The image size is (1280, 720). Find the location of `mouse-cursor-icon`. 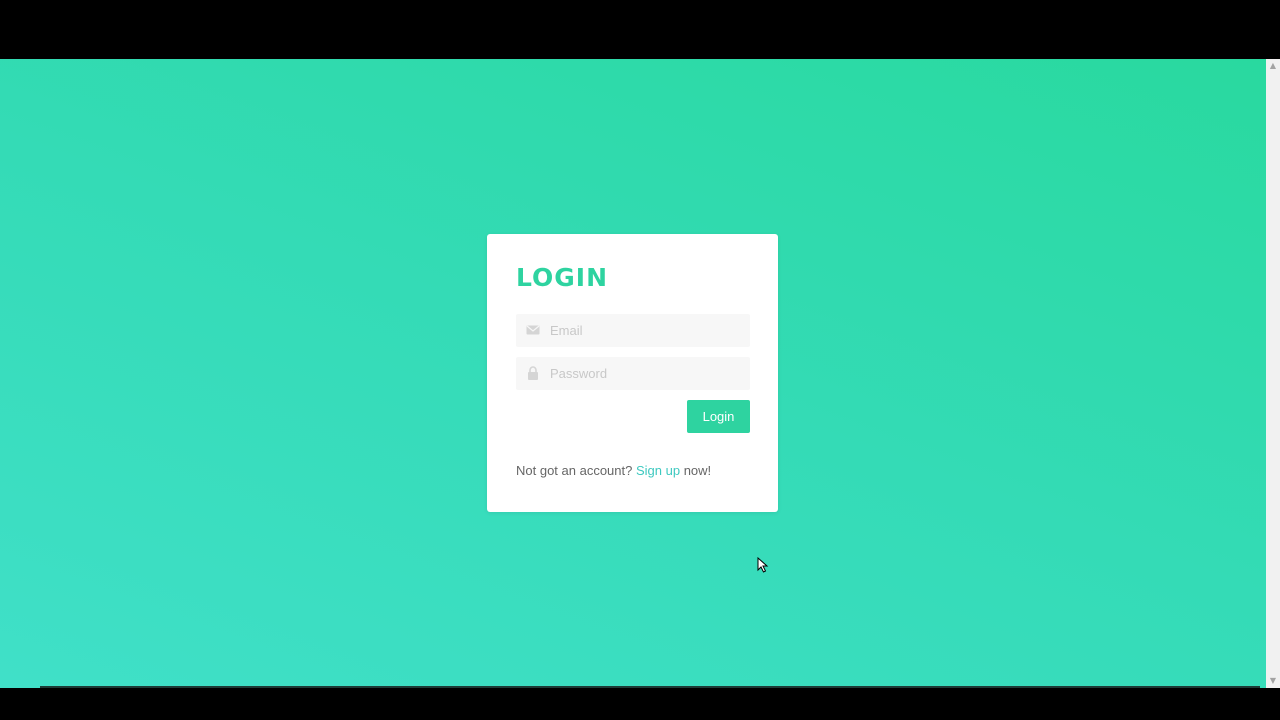

mouse-cursor-icon is located at coordinates (763, 565).